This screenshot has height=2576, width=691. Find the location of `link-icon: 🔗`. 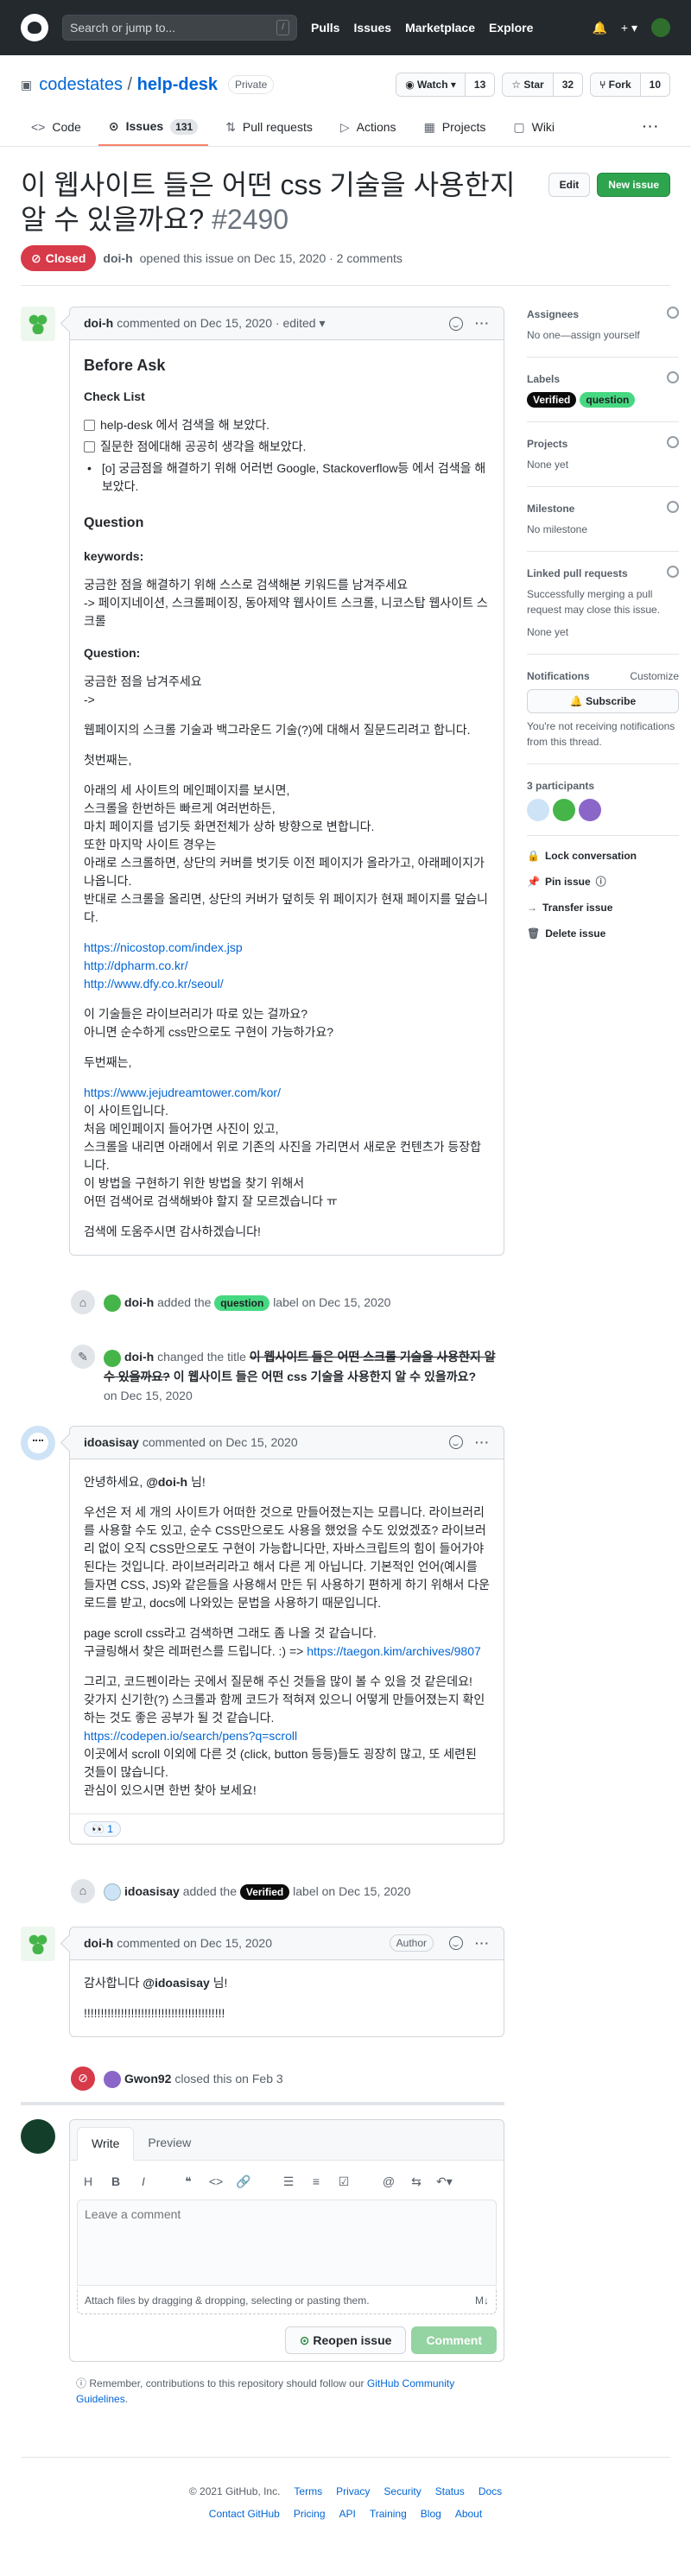

link-icon: 🔗 is located at coordinates (243, 2182).